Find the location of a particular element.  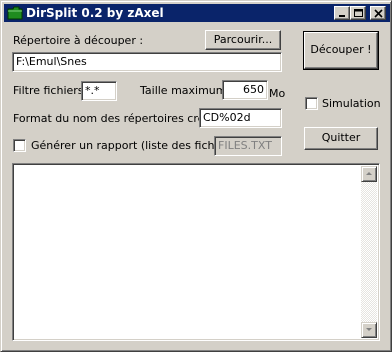

quit-button-label: Quitter is located at coordinates (341, 137).